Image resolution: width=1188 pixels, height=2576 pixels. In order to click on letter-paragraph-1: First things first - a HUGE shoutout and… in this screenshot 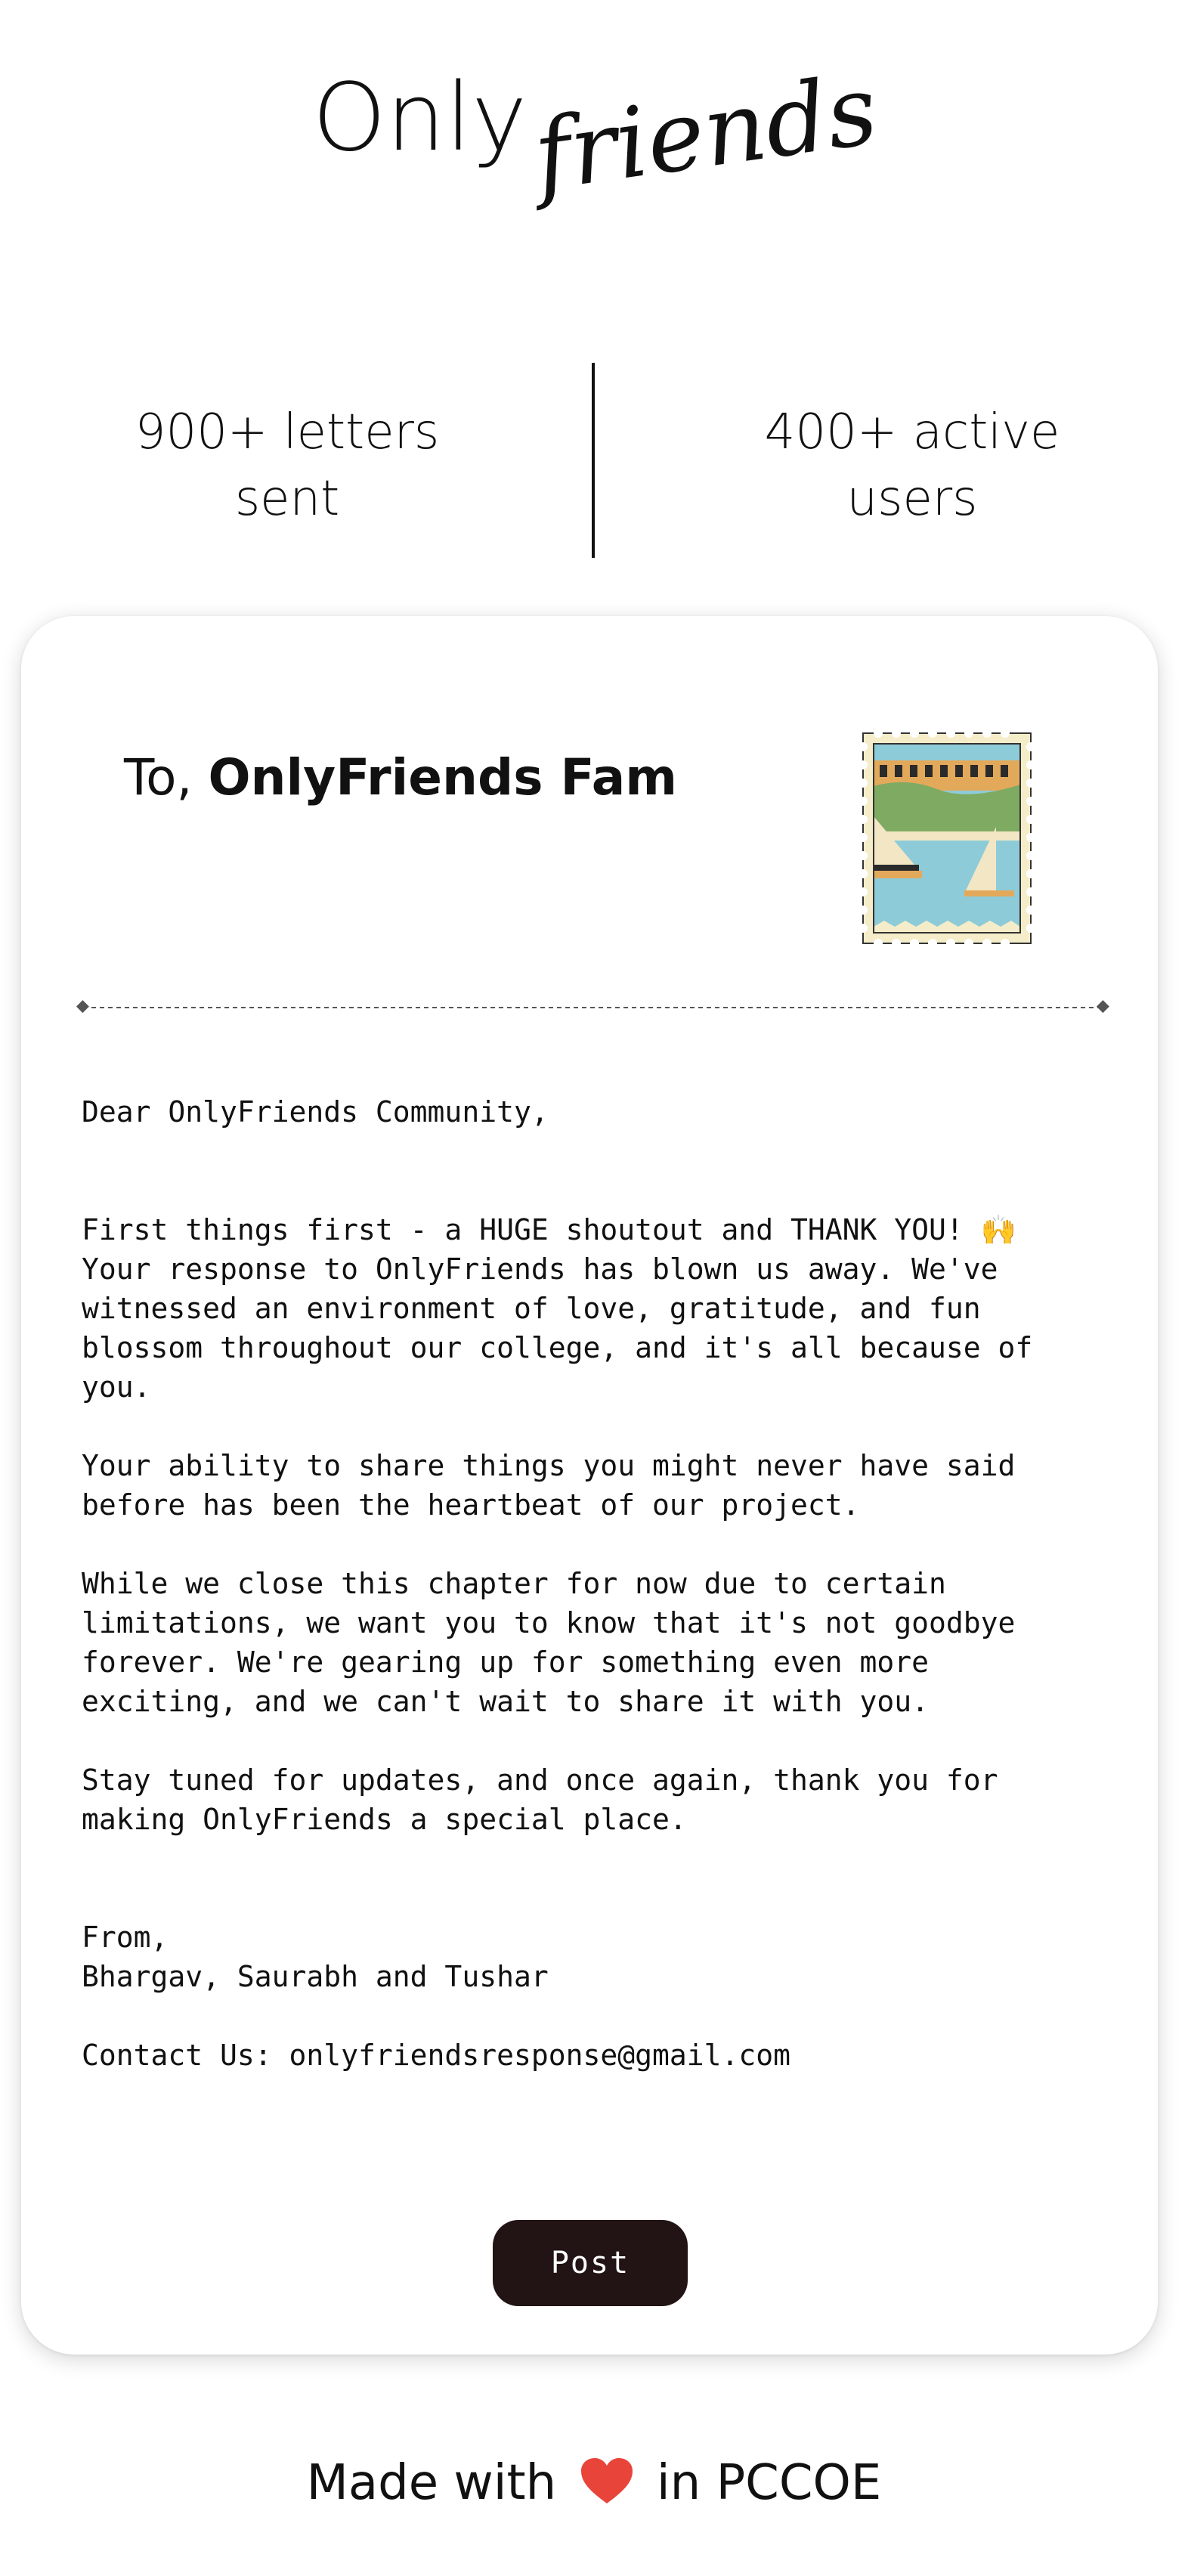, I will do `click(557, 1308)`.